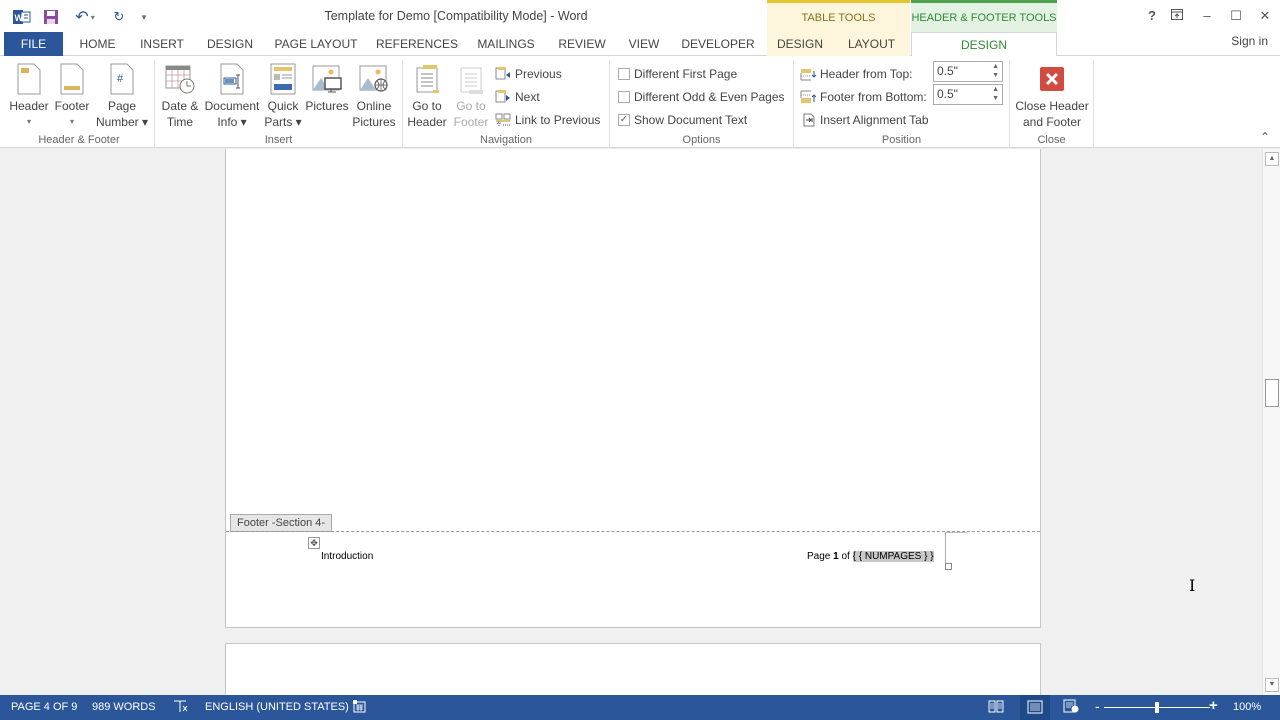  I want to click on header-from-top-label-group: Header from Top:, so click(856, 74).